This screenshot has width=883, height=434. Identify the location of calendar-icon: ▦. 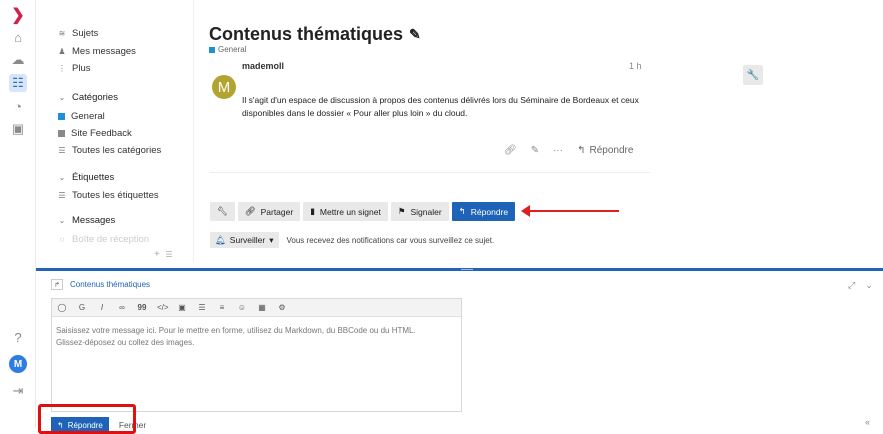
(262, 307).